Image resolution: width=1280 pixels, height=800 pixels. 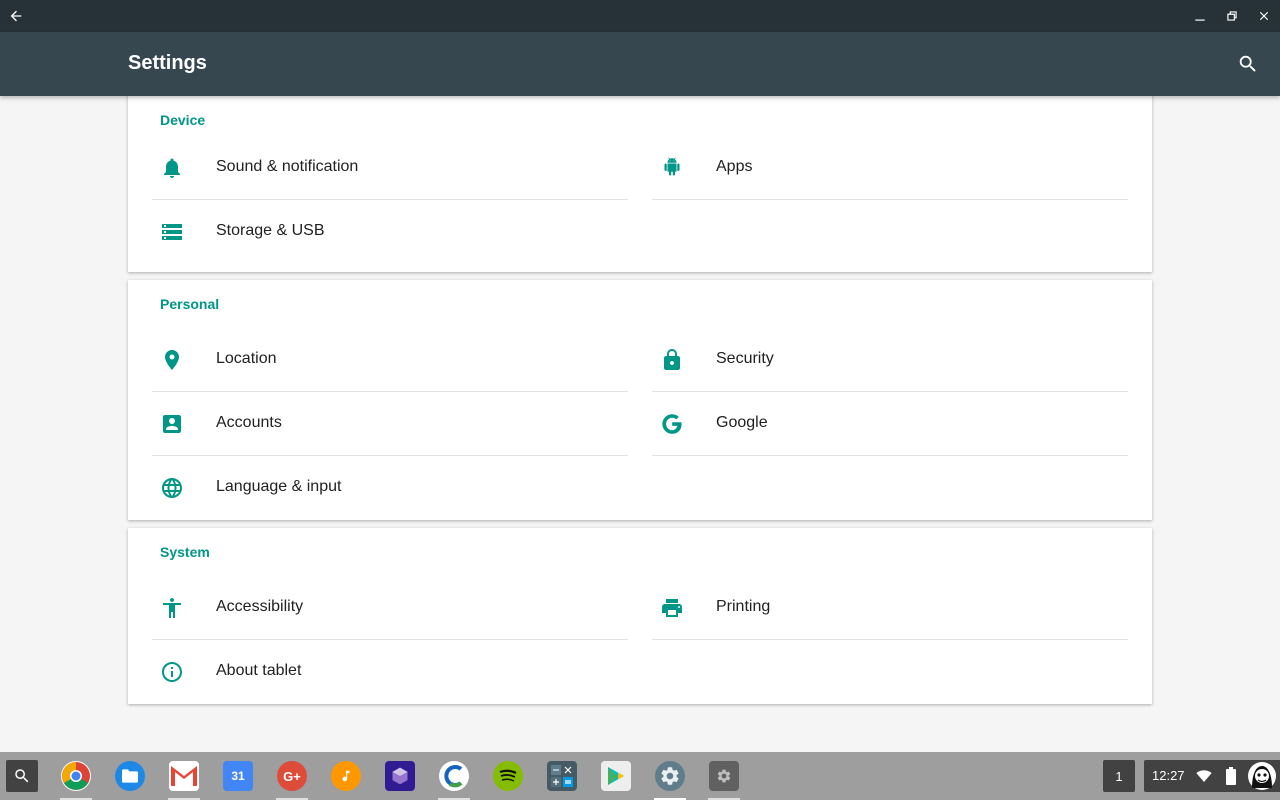 I want to click on chrome-app-icon, so click(x=76, y=776).